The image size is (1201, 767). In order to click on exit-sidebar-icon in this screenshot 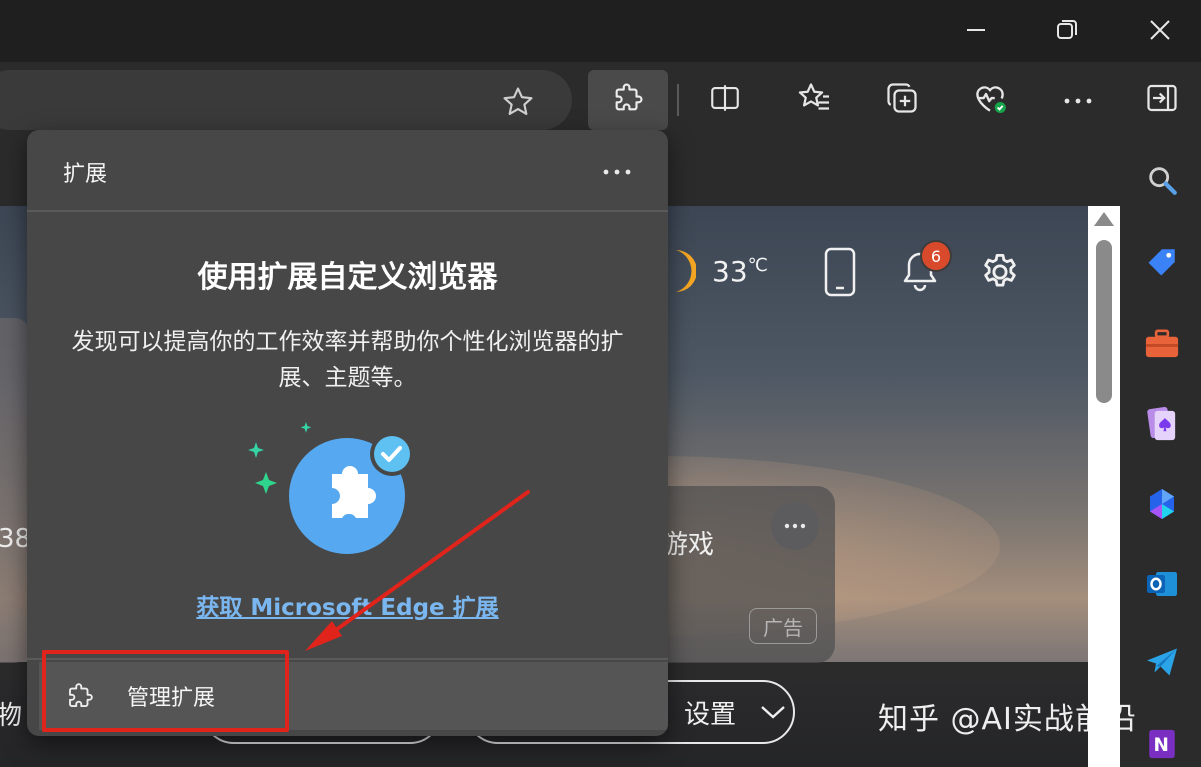, I will do `click(1162, 100)`.